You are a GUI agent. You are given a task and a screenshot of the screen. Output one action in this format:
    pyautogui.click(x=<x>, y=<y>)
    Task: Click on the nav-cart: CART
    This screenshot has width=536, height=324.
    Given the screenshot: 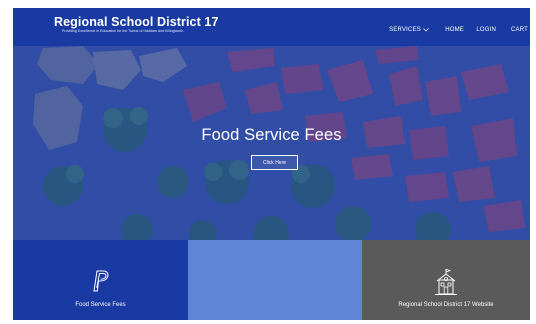 What is the action you would take?
    pyautogui.click(x=519, y=30)
    